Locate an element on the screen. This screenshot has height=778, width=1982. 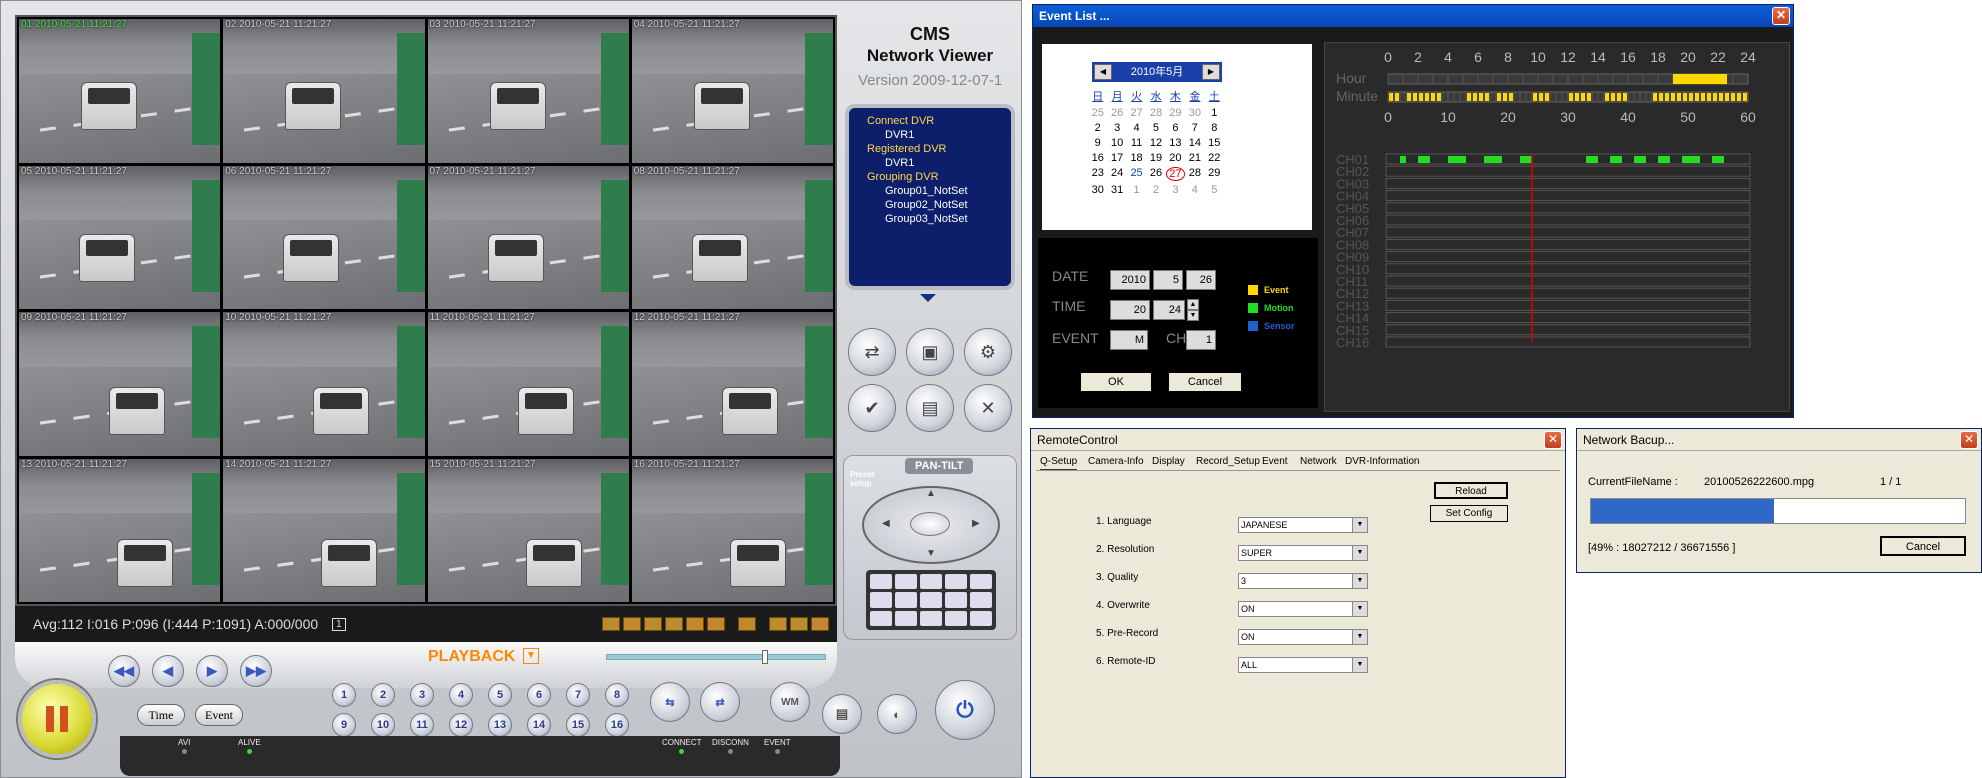
pause-button is located at coordinates (57, 719).